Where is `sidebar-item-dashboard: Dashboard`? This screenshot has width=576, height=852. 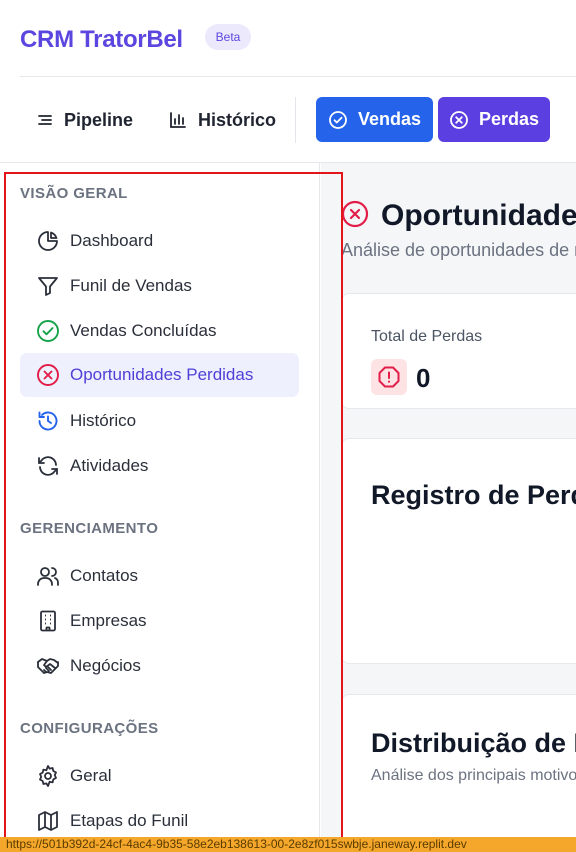 sidebar-item-dashboard: Dashboard is located at coordinates (159, 241).